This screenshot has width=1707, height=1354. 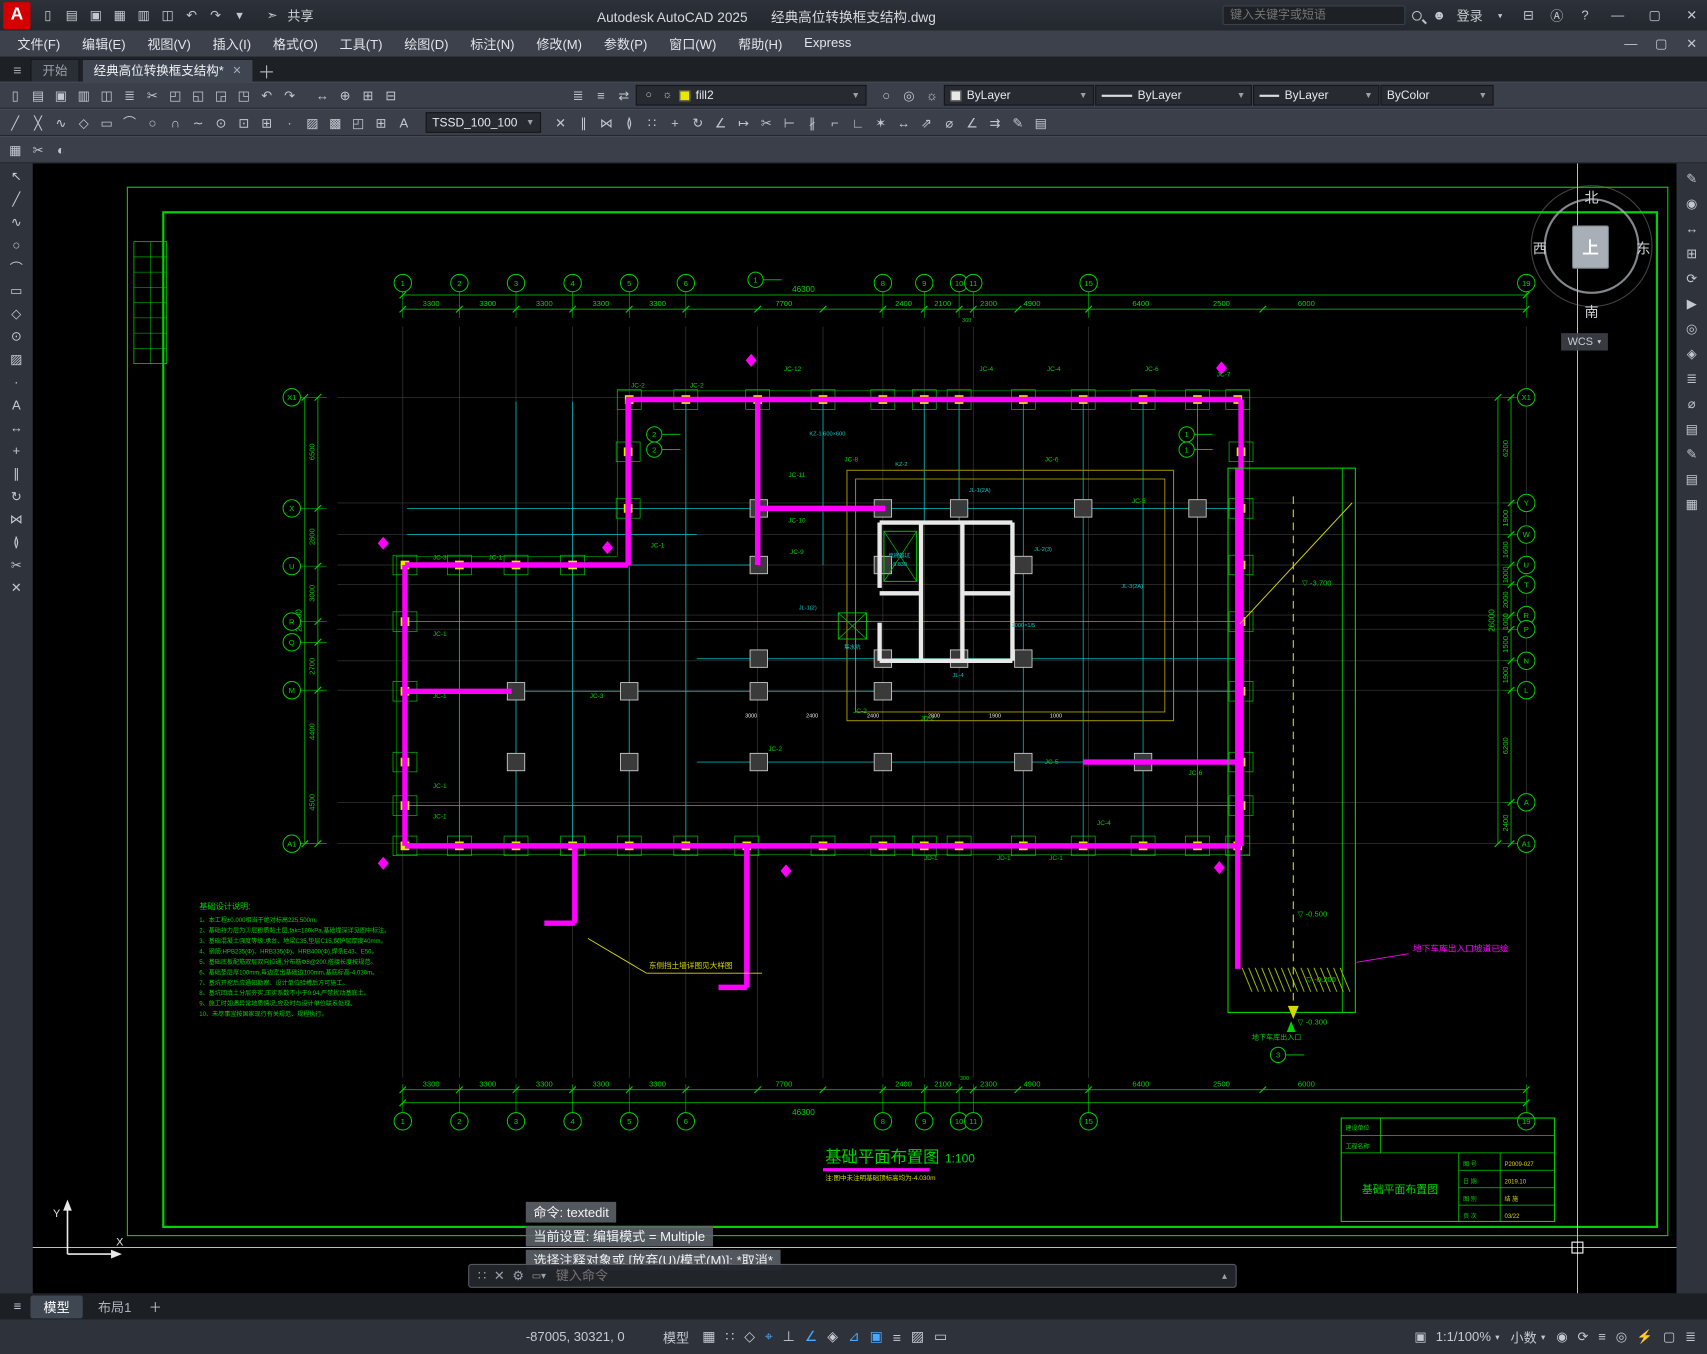 I want to click on edit-drawing-icon: ✎, so click(x=1692, y=179).